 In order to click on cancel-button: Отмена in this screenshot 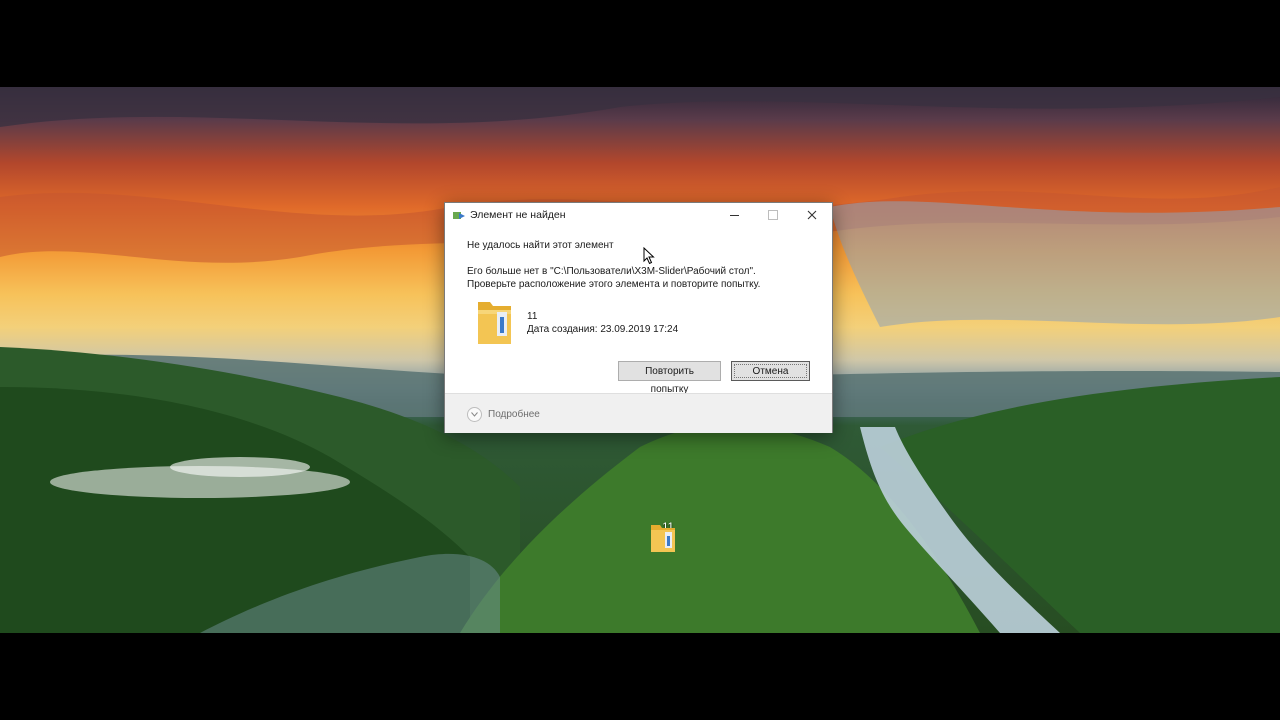, I will do `click(770, 371)`.